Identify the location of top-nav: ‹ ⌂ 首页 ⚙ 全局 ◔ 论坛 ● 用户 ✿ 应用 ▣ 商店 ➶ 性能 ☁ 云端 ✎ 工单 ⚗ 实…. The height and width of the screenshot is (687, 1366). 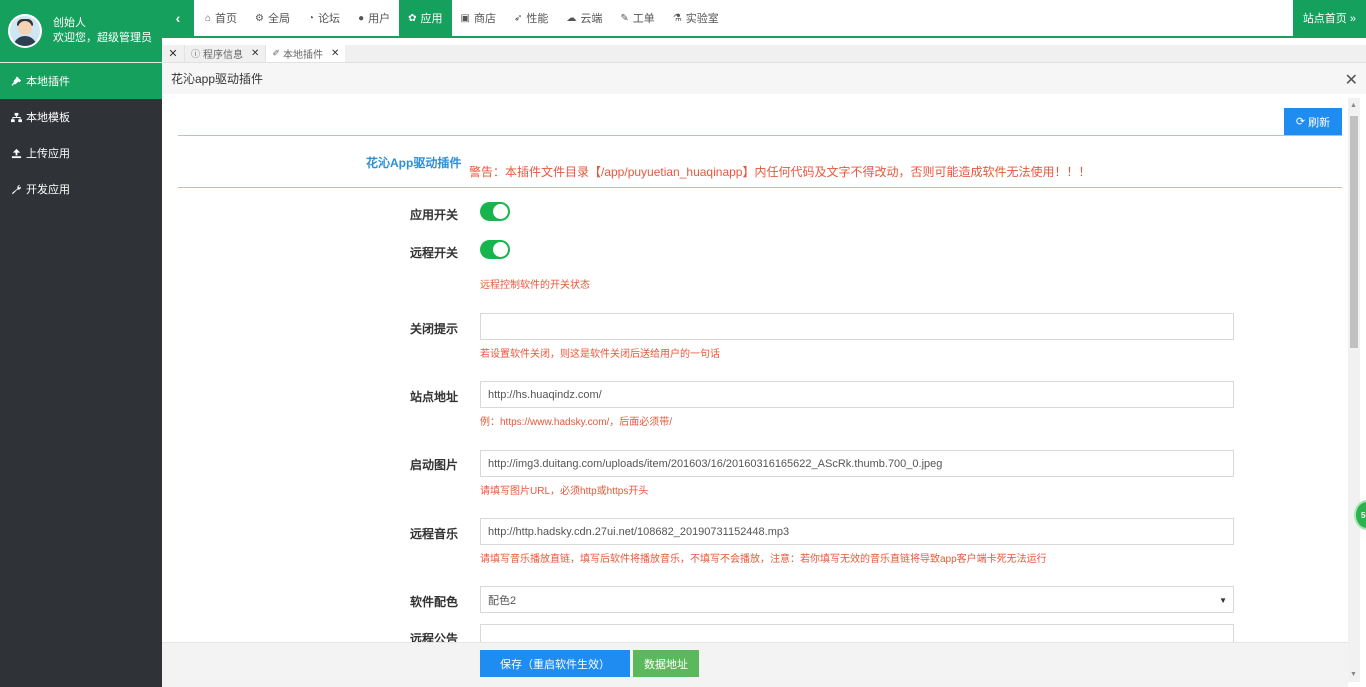
(764, 19).